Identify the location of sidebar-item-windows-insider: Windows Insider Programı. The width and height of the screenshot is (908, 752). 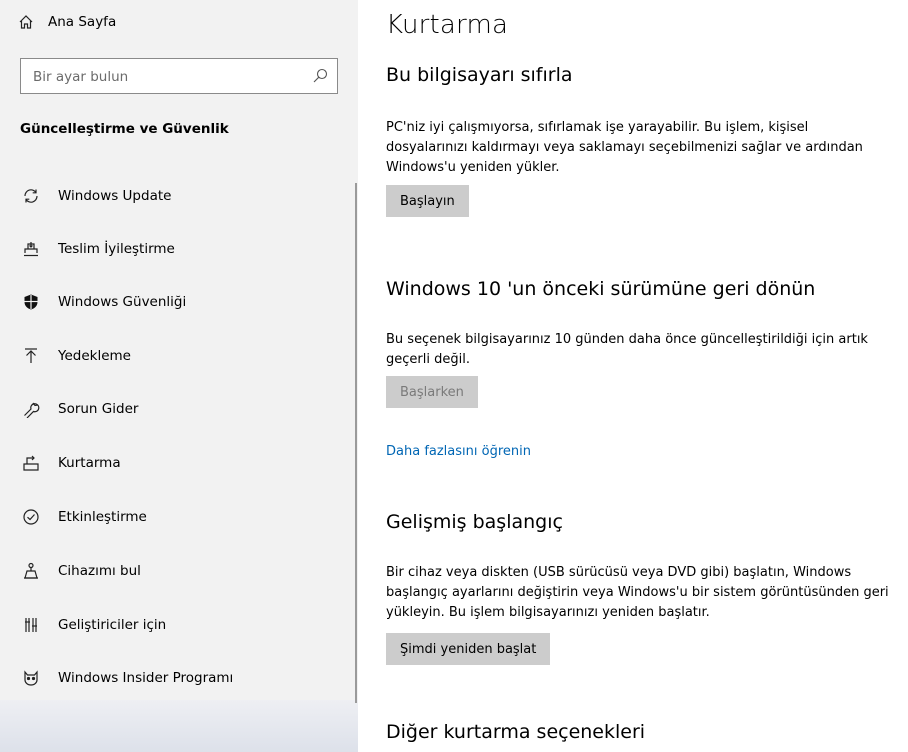
(175, 678).